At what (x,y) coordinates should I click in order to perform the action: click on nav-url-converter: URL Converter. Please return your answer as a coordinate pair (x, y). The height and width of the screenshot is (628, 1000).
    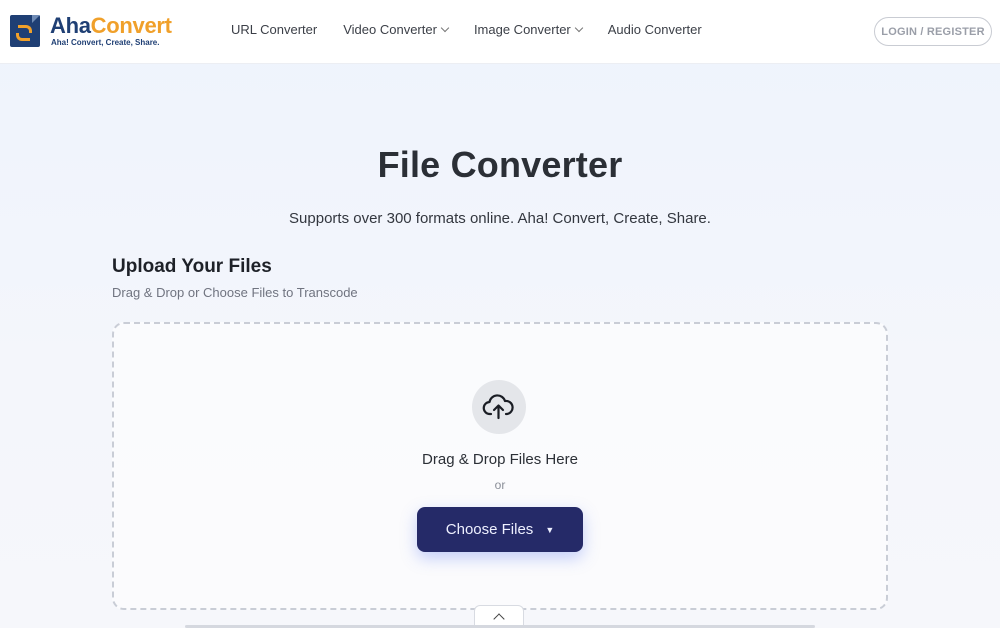
    Looking at the image, I should click on (274, 29).